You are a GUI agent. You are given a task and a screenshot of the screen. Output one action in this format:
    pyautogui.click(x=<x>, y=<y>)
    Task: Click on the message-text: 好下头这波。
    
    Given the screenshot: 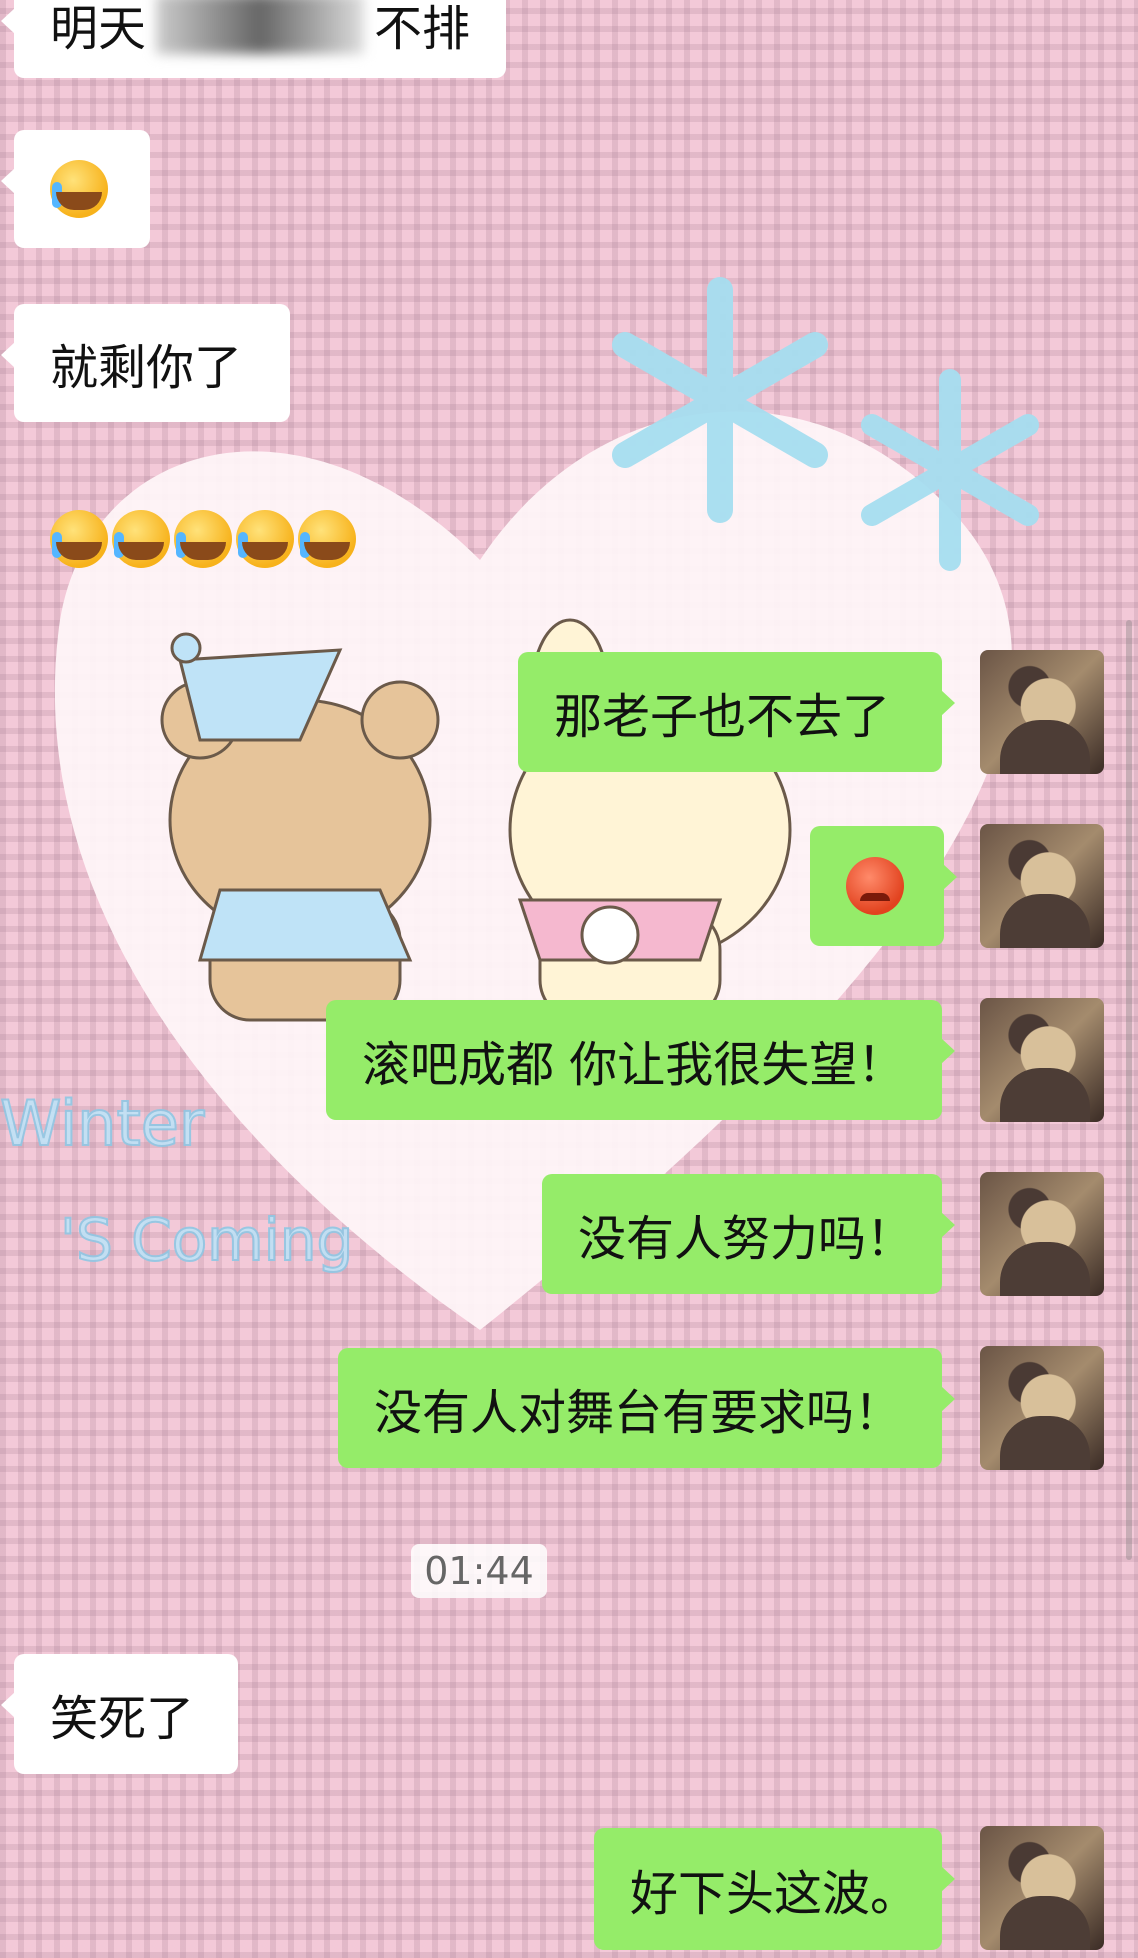 What is the action you would take?
    pyautogui.click(x=774, y=1894)
    